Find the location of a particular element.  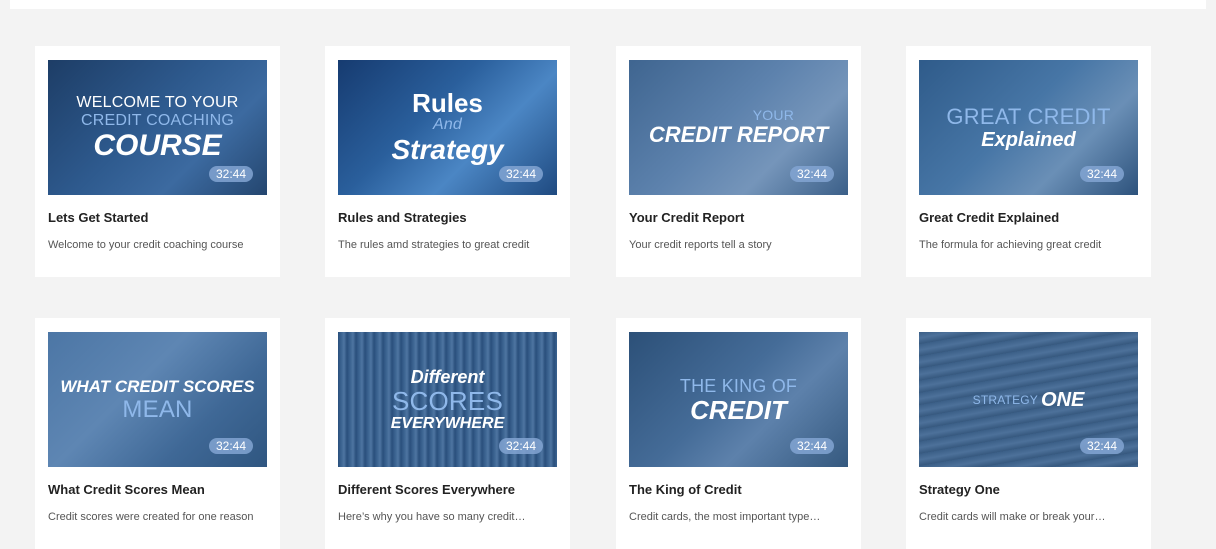

thumbnail-text-line2: SCORES is located at coordinates (447, 400).